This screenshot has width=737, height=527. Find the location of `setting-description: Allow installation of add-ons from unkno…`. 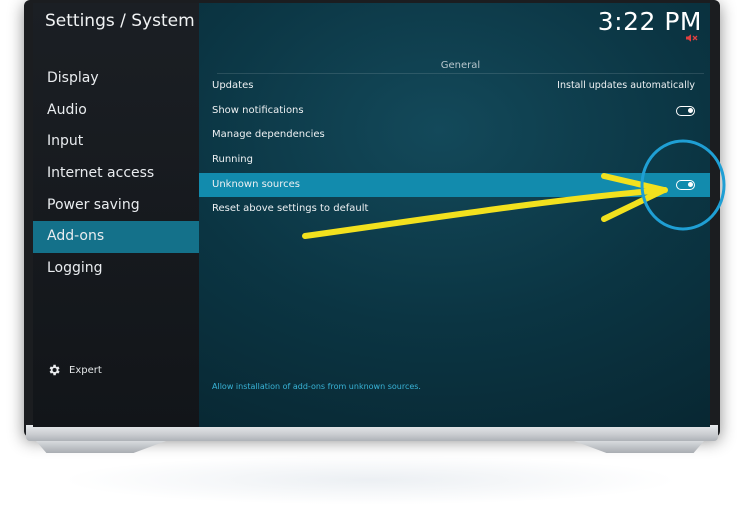

setting-description: Allow installation of add-ons from unkno… is located at coordinates (316, 386).